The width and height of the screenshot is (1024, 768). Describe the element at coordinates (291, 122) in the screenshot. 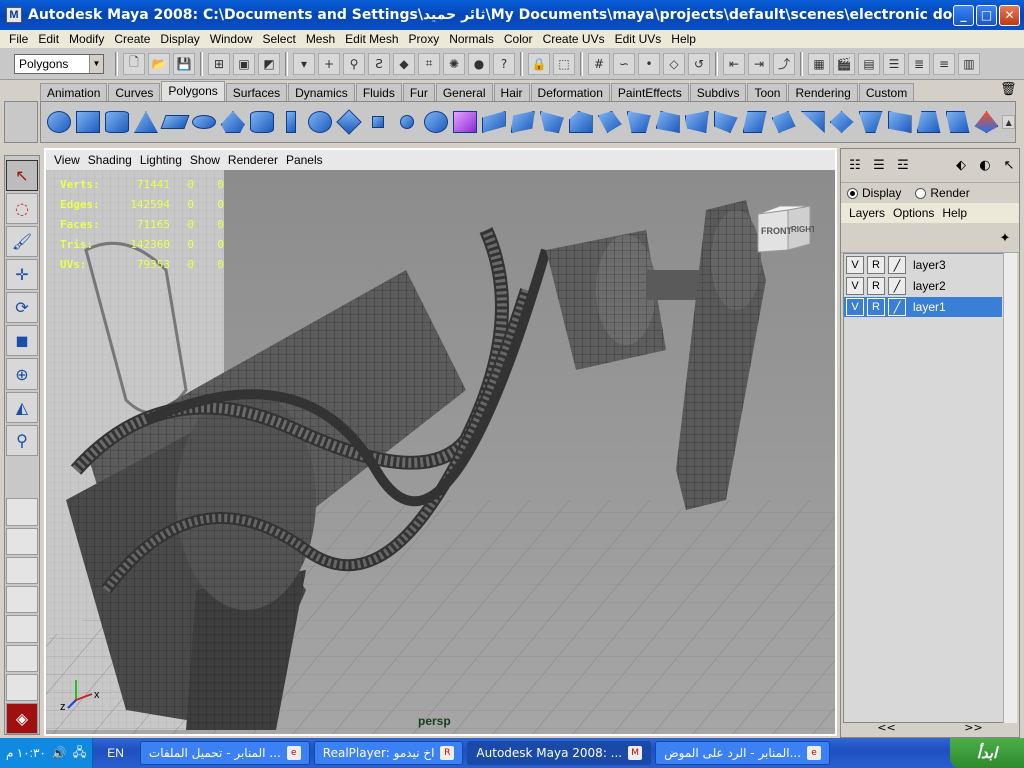

I see `poly-helix-icon` at that location.